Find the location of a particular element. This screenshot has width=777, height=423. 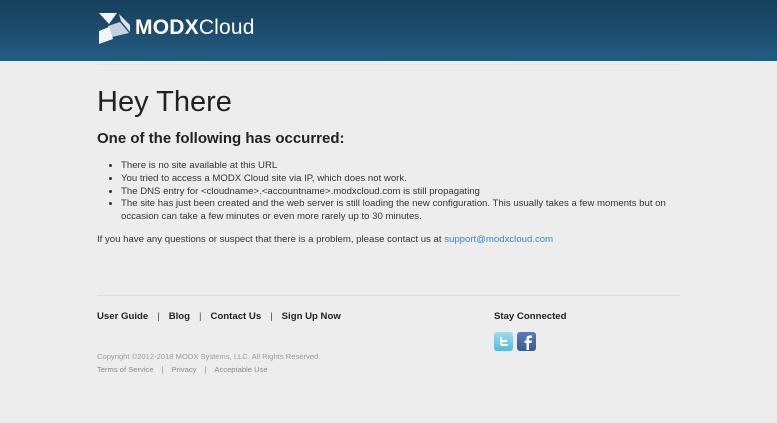

modx-logo-icon is located at coordinates (114, 28).